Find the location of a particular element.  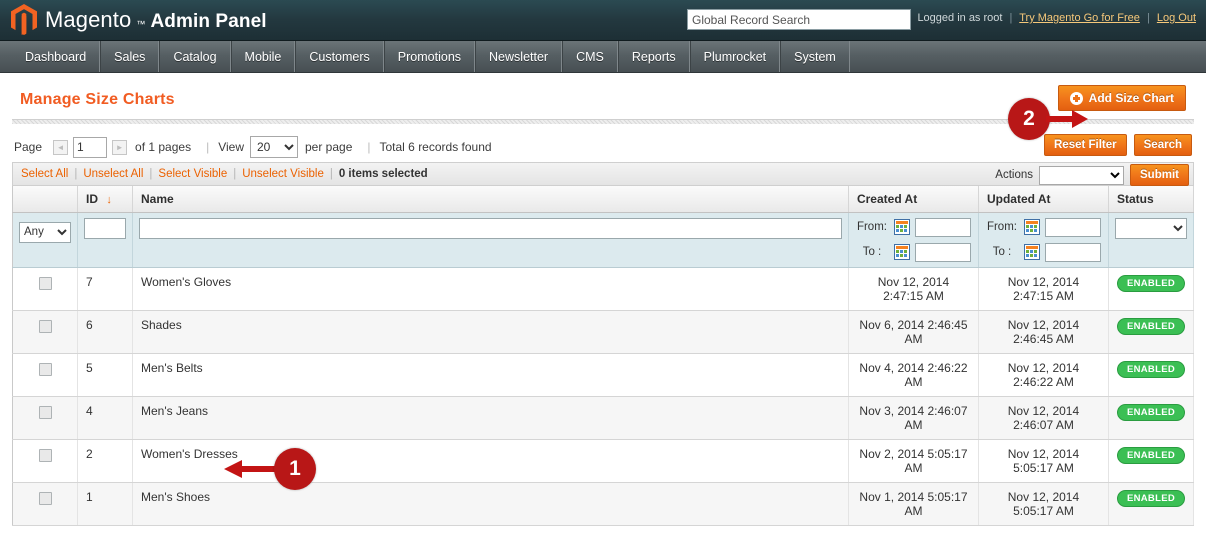

filter-updated-to-input is located at coordinates (1072, 252).